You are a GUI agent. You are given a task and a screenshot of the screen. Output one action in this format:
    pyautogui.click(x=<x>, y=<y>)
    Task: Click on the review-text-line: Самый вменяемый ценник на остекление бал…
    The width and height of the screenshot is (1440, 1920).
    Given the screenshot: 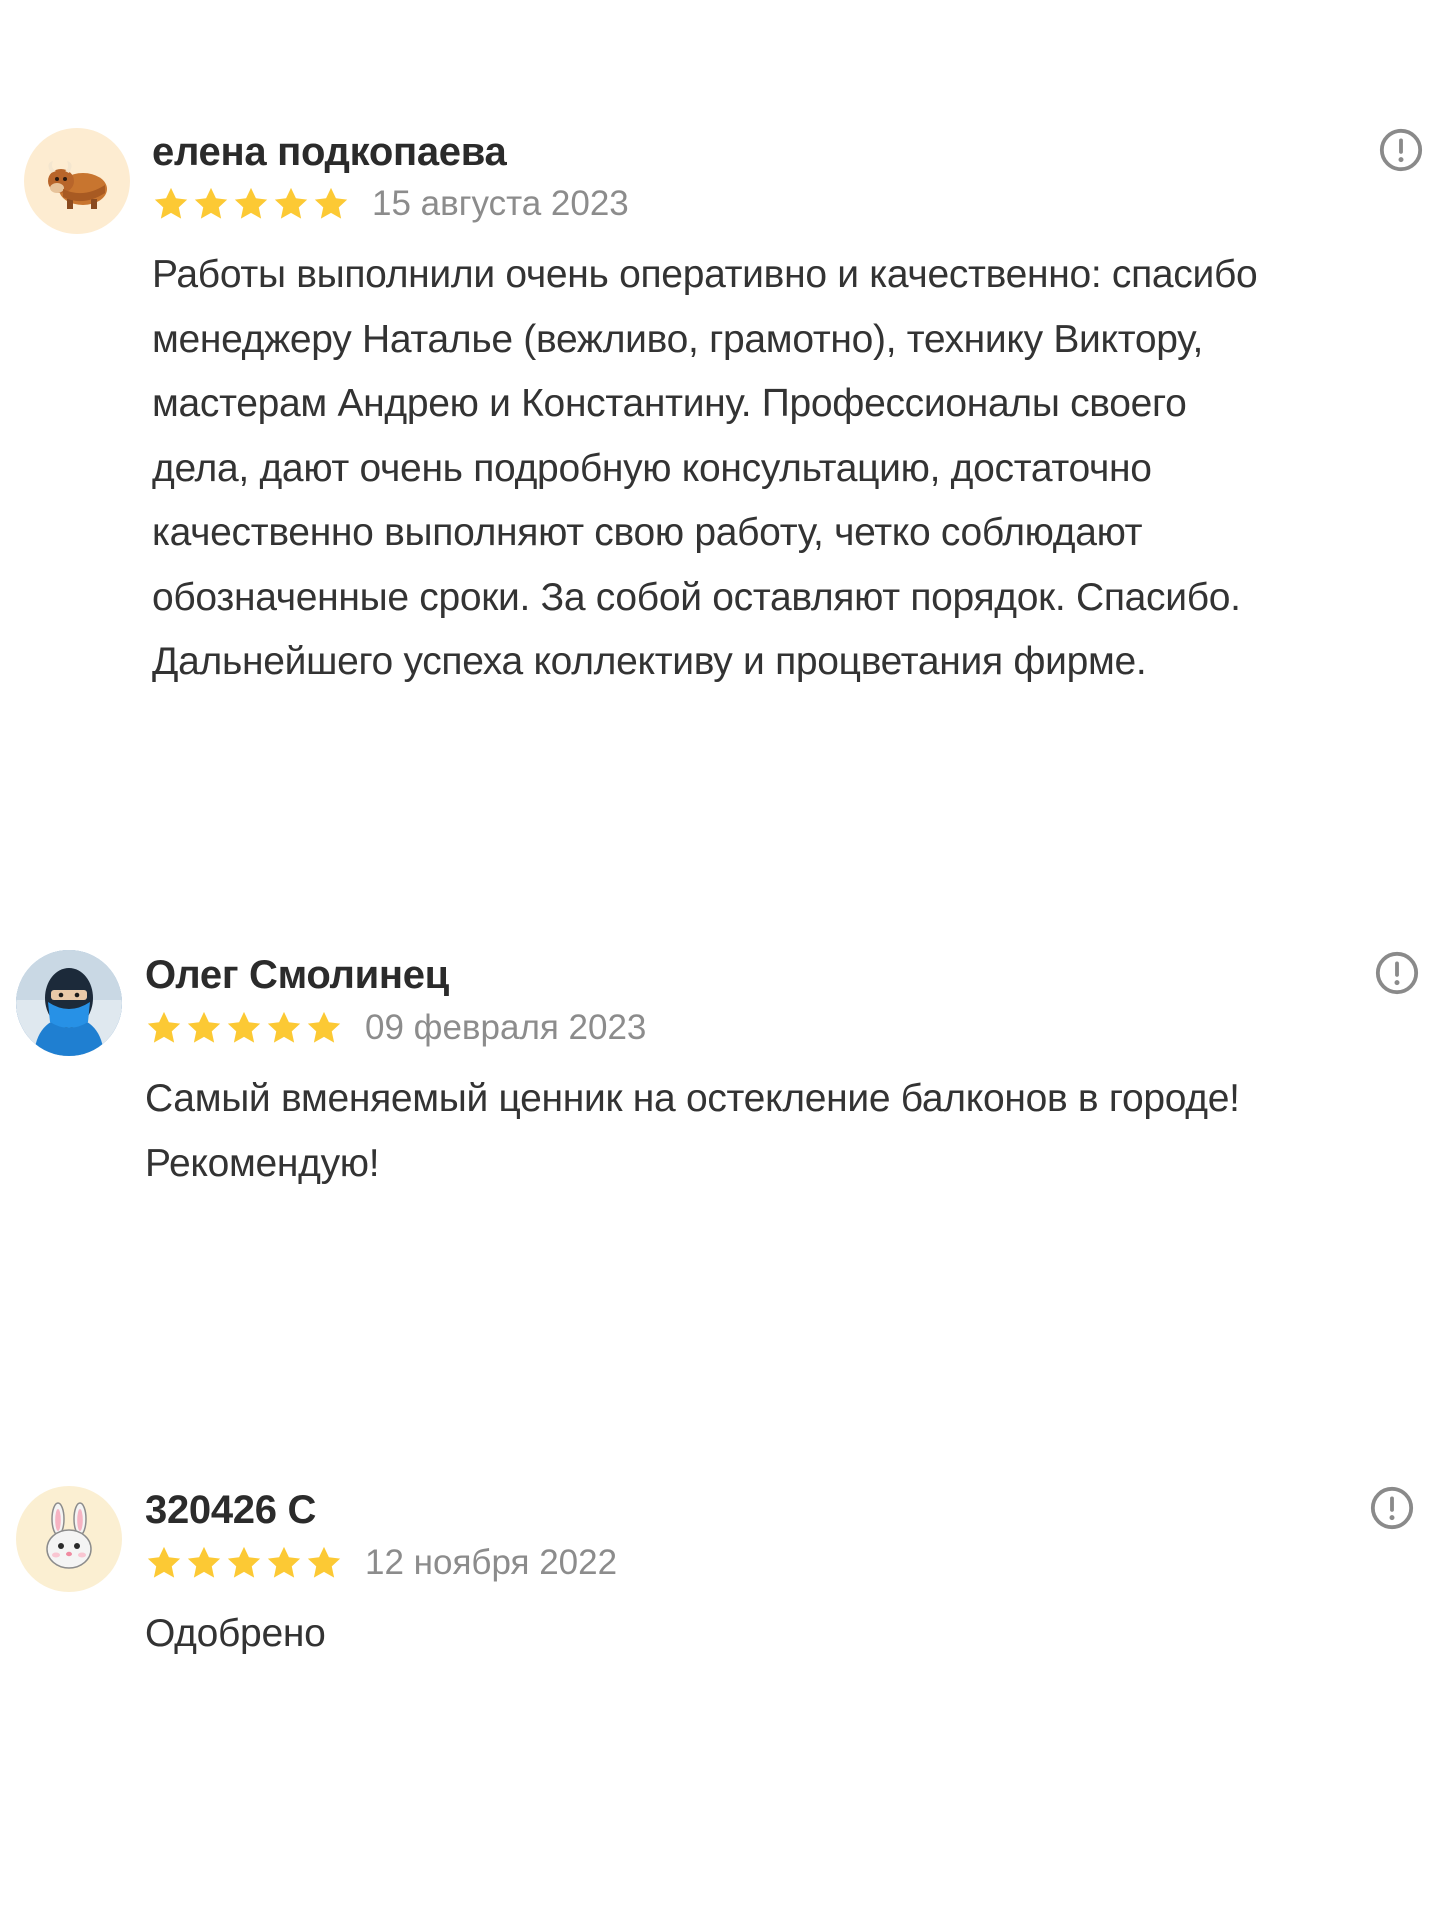 What is the action you would take?
    pyautogui.click(x=692, y=1098)
    